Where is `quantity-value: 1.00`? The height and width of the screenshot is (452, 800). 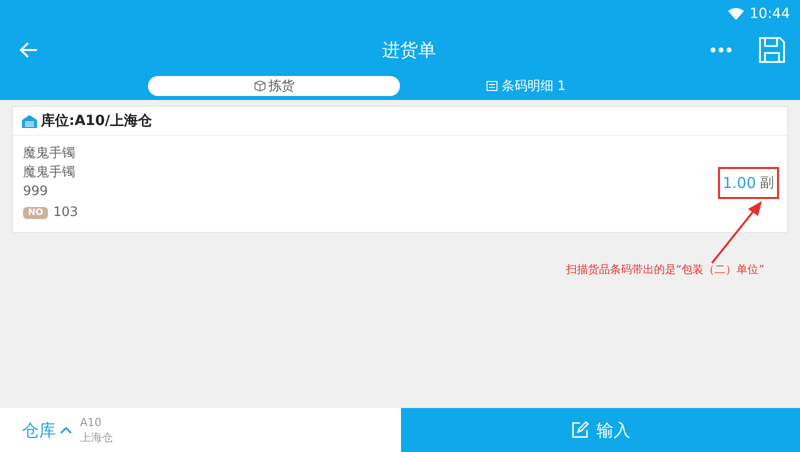
quantity-value: 1.00 is located at coordinates (739, 183).